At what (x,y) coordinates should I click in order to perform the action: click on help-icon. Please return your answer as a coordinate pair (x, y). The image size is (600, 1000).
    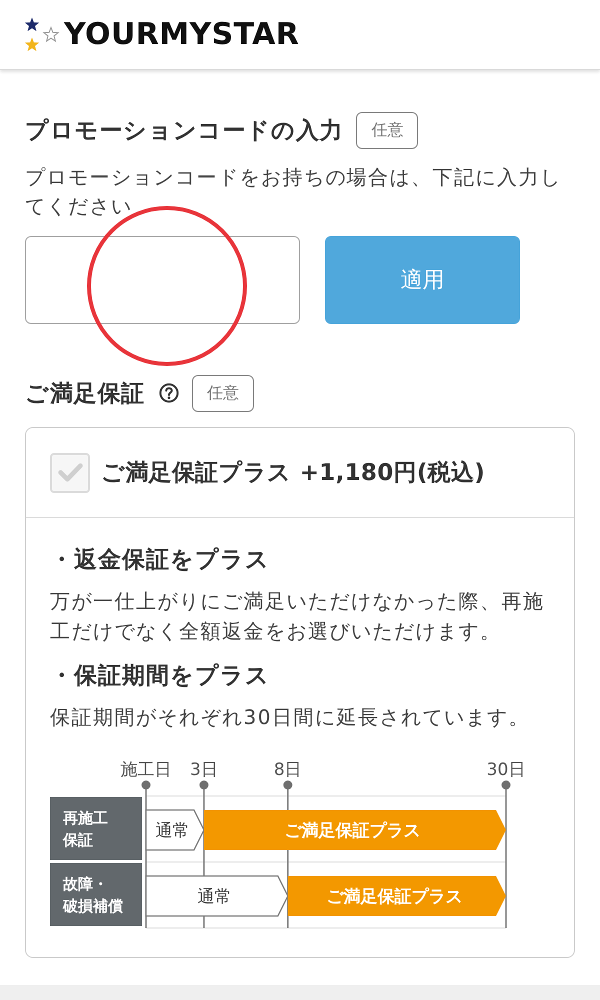
    Looking at the image, I should click on (169, 393).